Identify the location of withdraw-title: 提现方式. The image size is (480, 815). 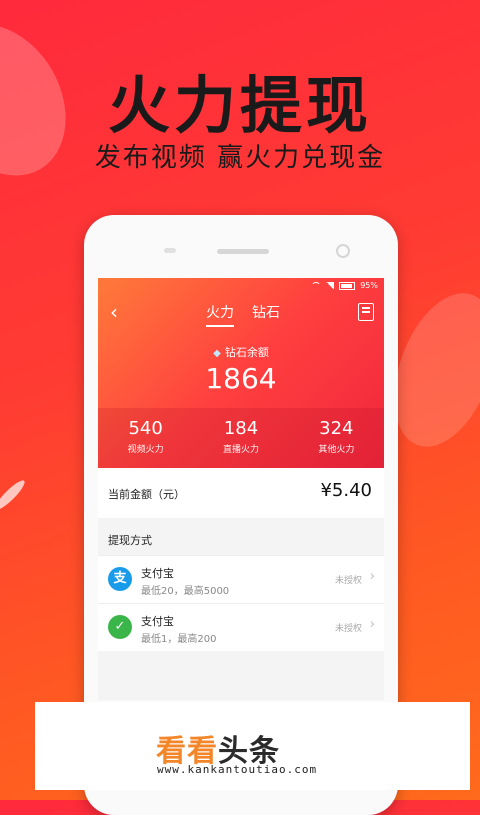
(130, 540).